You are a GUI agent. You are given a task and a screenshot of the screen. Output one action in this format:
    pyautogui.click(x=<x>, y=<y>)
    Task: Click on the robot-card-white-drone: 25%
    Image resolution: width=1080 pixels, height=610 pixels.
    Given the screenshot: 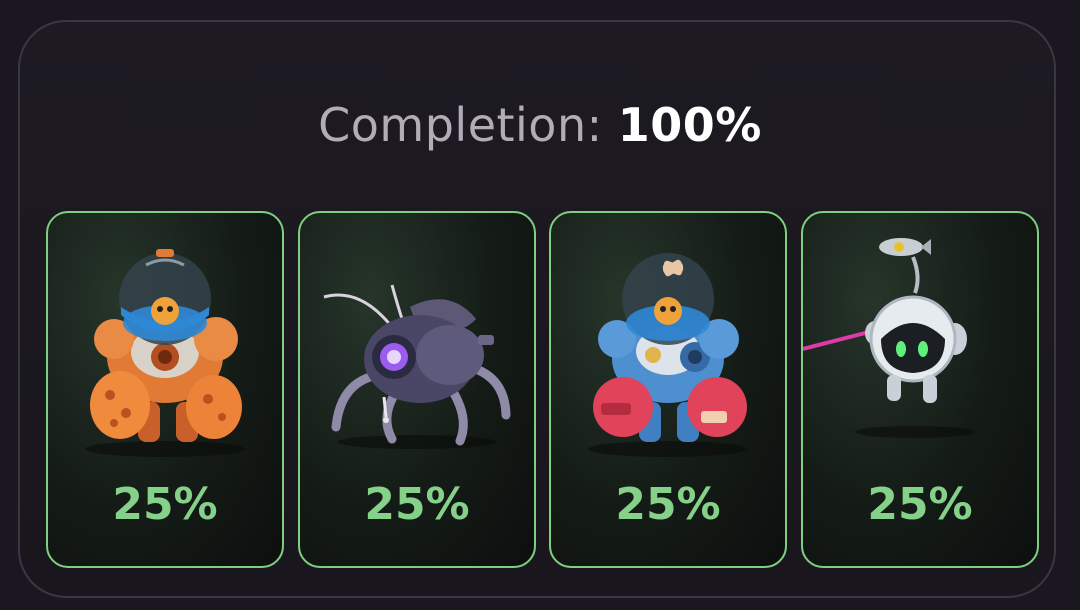 What is the action you would take?
    pyautogui.click(x=920, y=389)
    